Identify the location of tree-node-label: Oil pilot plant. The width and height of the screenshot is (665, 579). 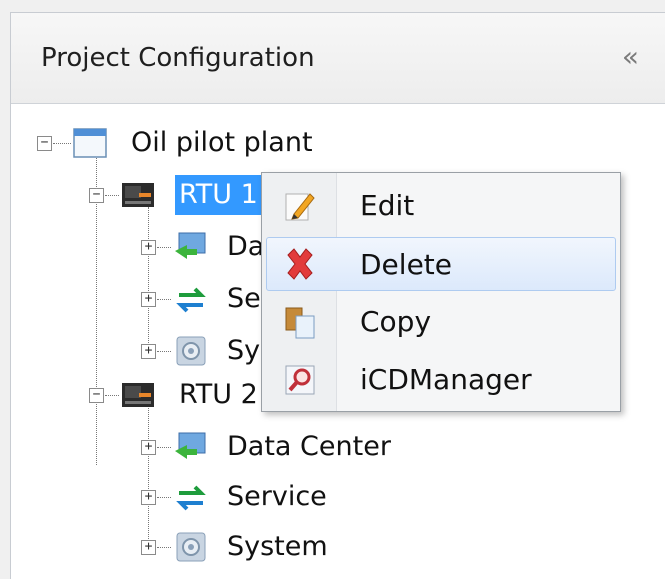
(222, 142).